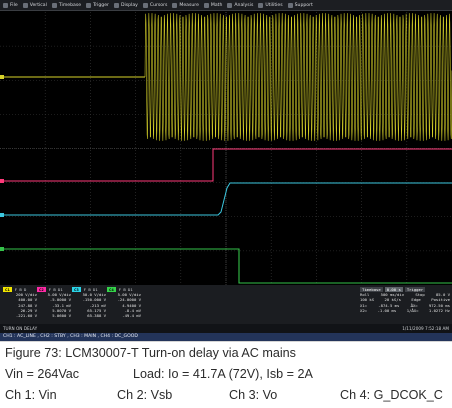 This screenshot has width=452, height=408. Describe the element at coordinates (425, 328) in the screenshot. I see `status-timestamp: 1/11/2009 7:52:18 AM` at that location.